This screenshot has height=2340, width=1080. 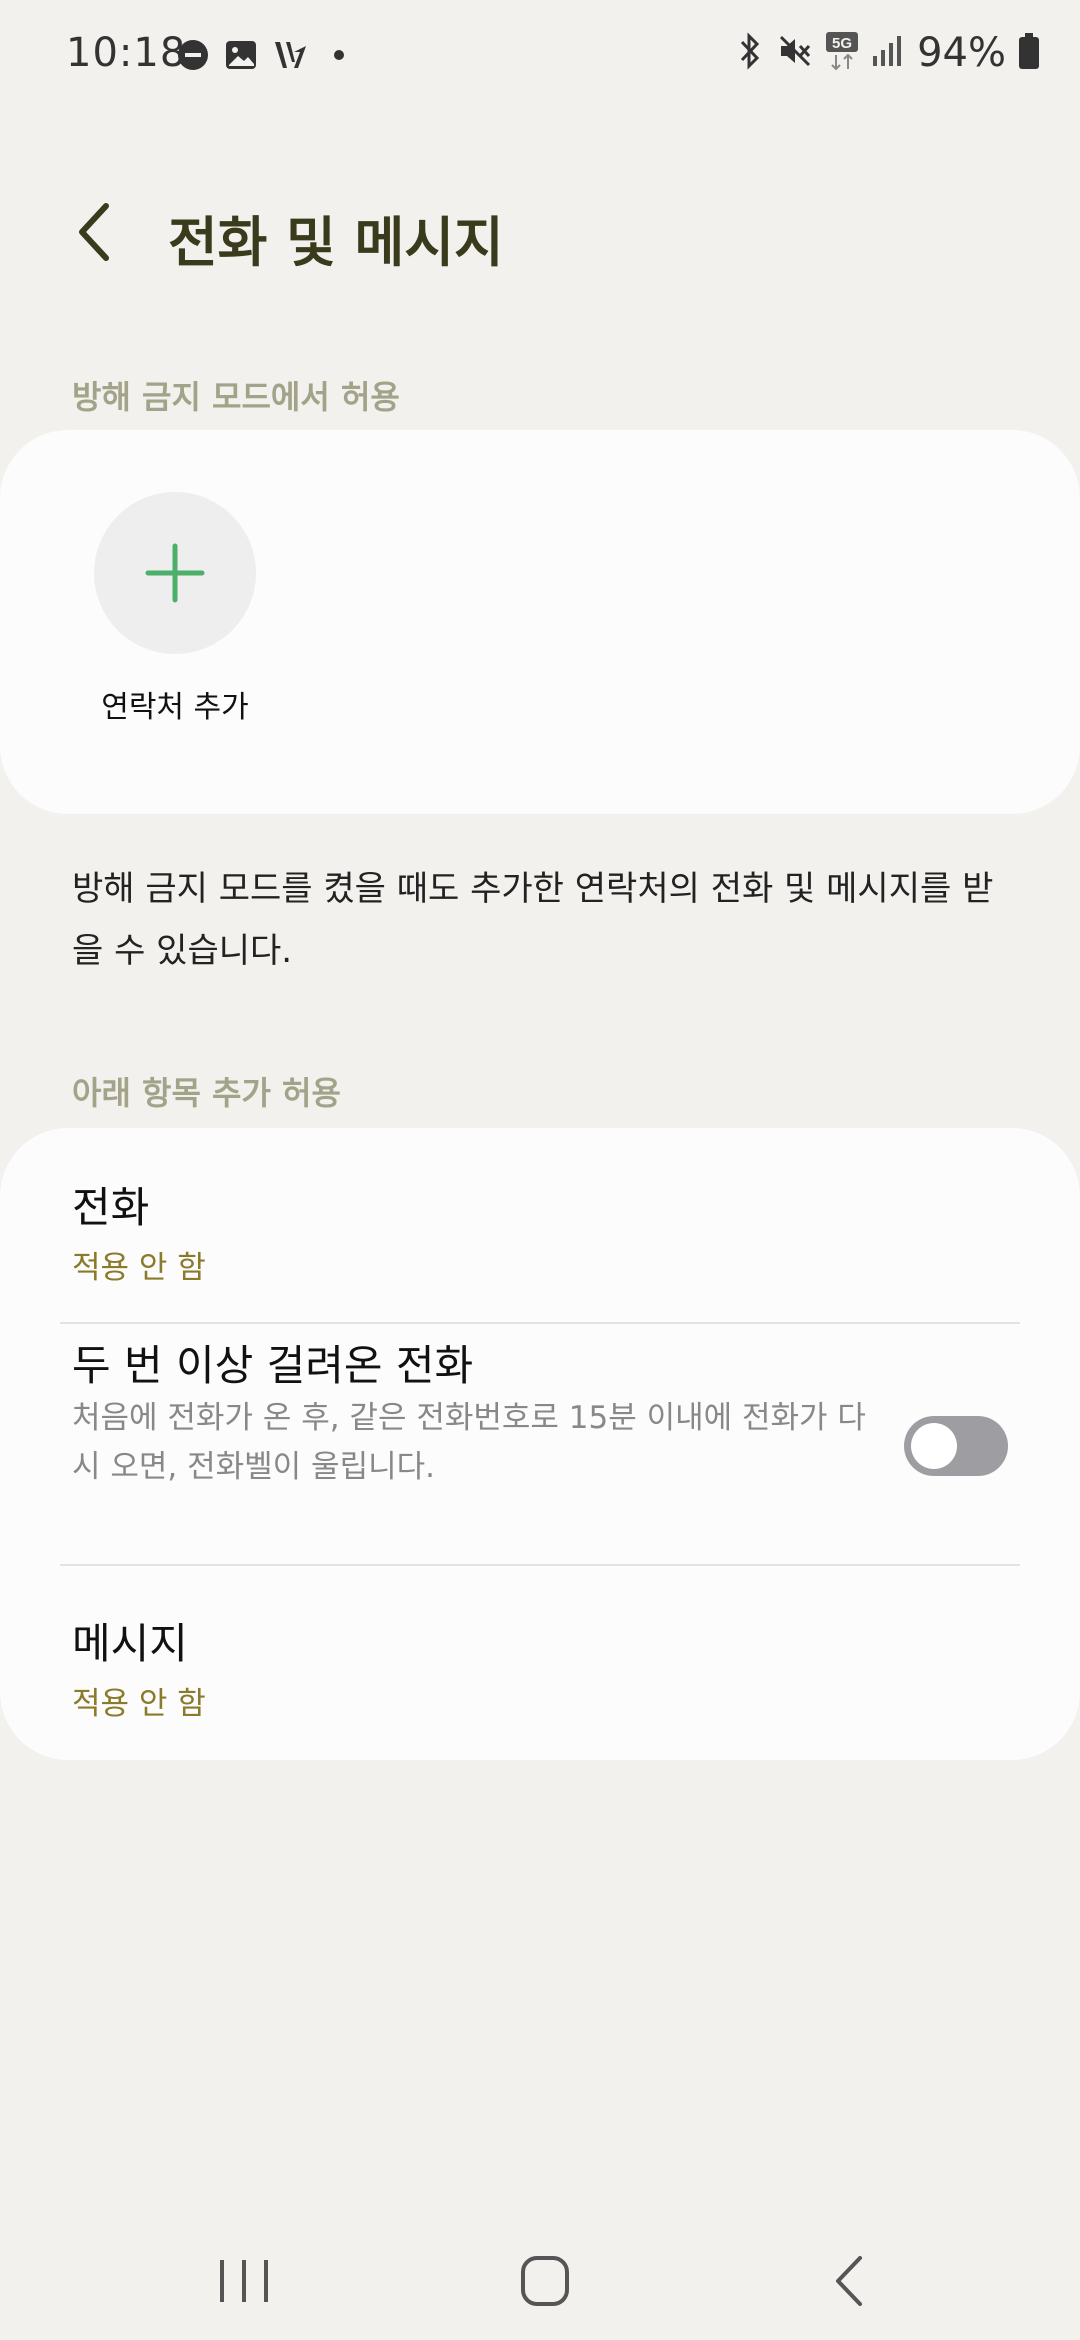 I want to click on plus-icon, so click(x=175, y=573).